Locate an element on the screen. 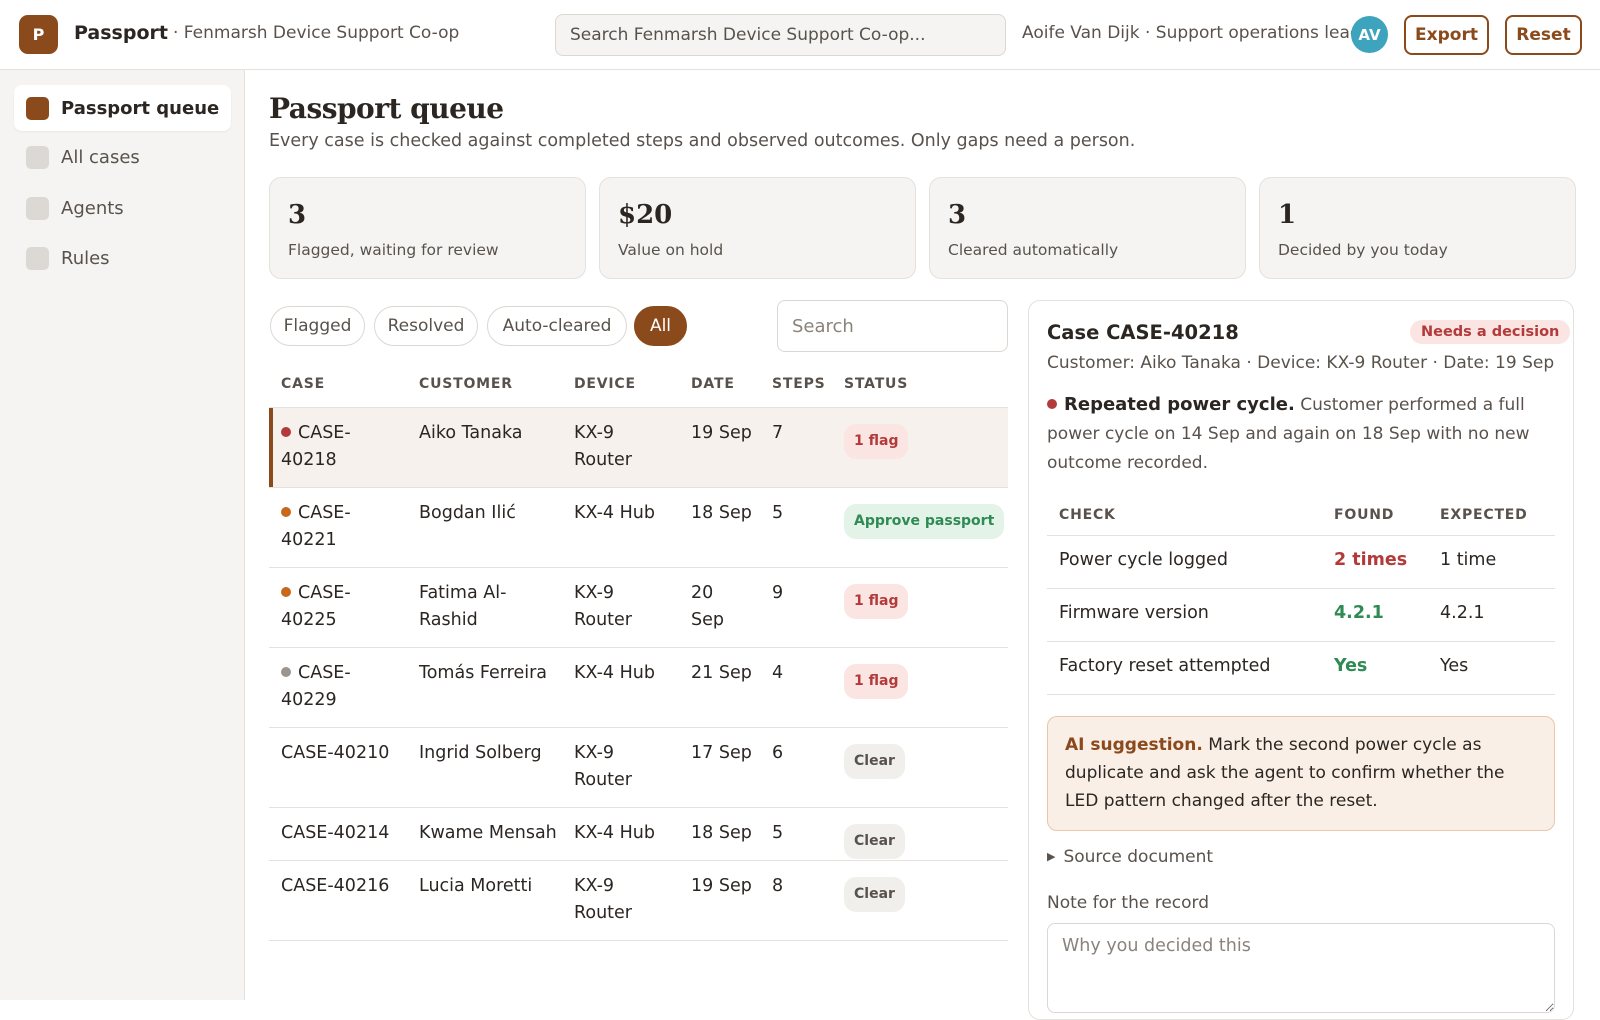 The image size is (1600, 1020). column-header-device: DEVICE is located at coordinates (626, 384).